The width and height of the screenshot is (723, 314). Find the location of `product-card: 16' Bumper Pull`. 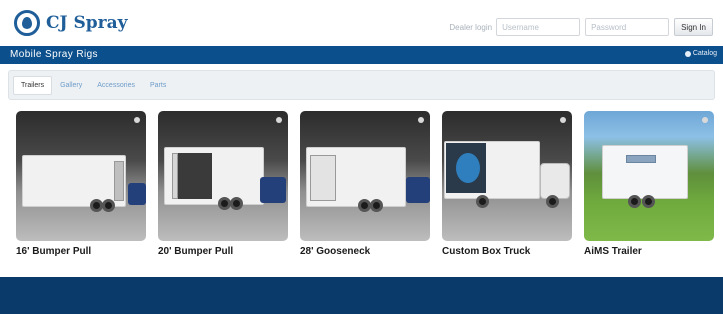

product-card: 16' Bumper Pull is located at coordinates (81, 184).